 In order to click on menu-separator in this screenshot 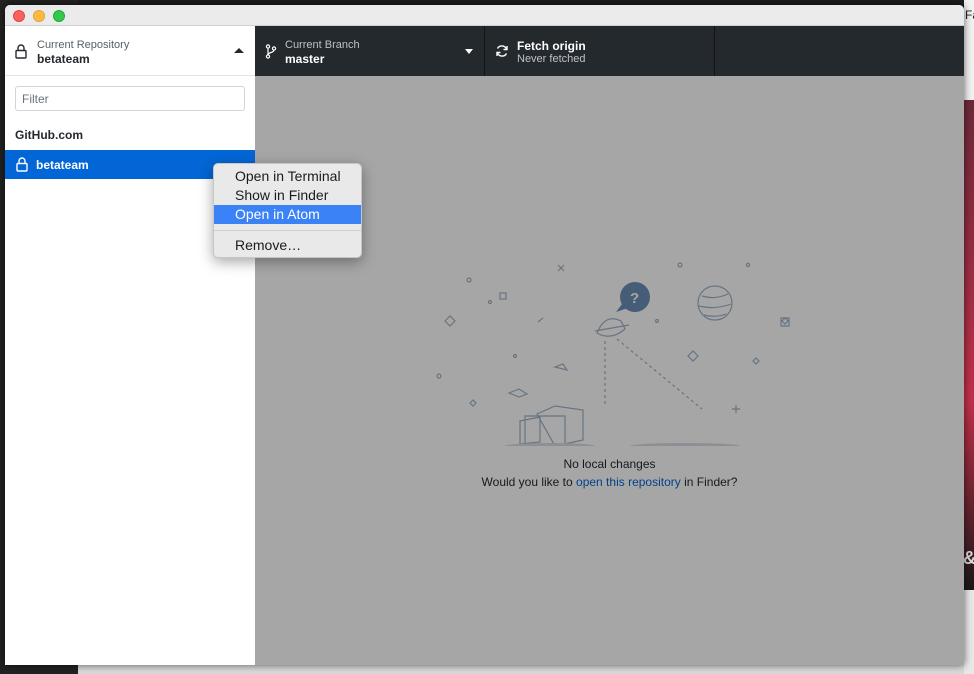, I will do `click(287, 230)`.